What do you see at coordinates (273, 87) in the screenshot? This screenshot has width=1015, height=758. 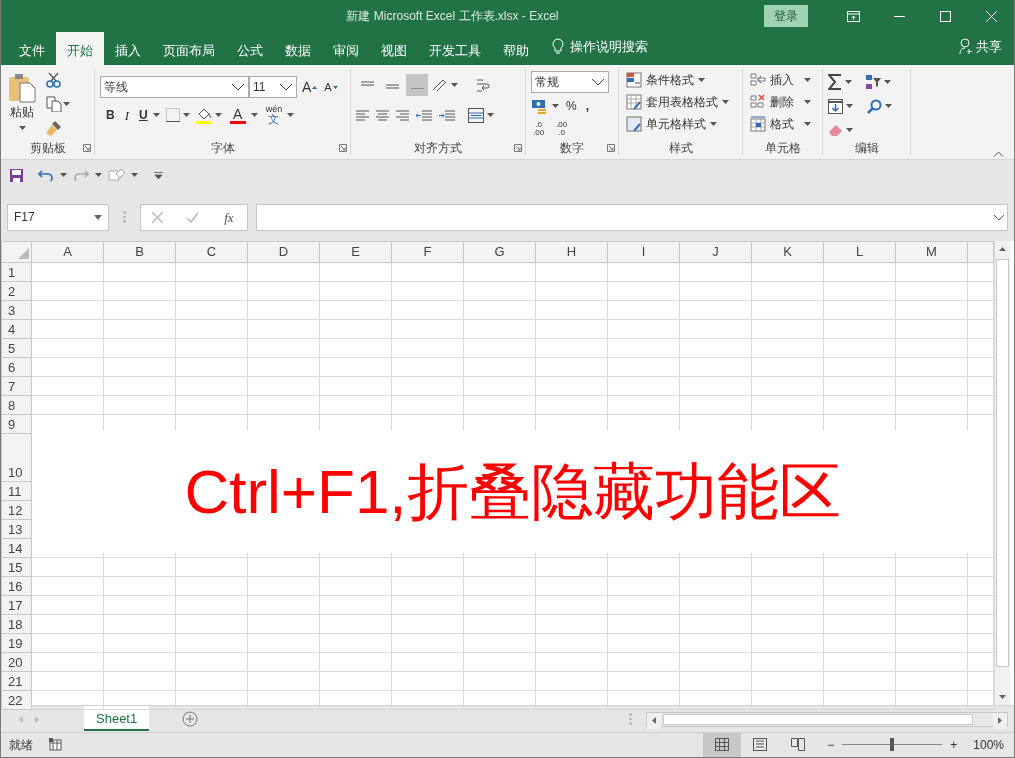 I see `font-size-field: 11` at bounding box center [273, 87].